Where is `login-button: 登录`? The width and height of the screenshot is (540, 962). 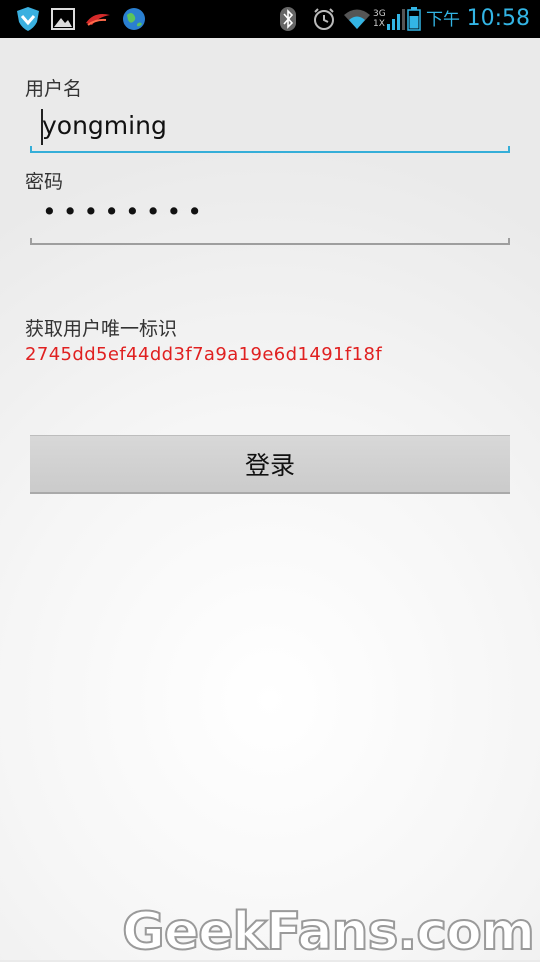
login-button: 登录 is located at coordinates (270, 464).